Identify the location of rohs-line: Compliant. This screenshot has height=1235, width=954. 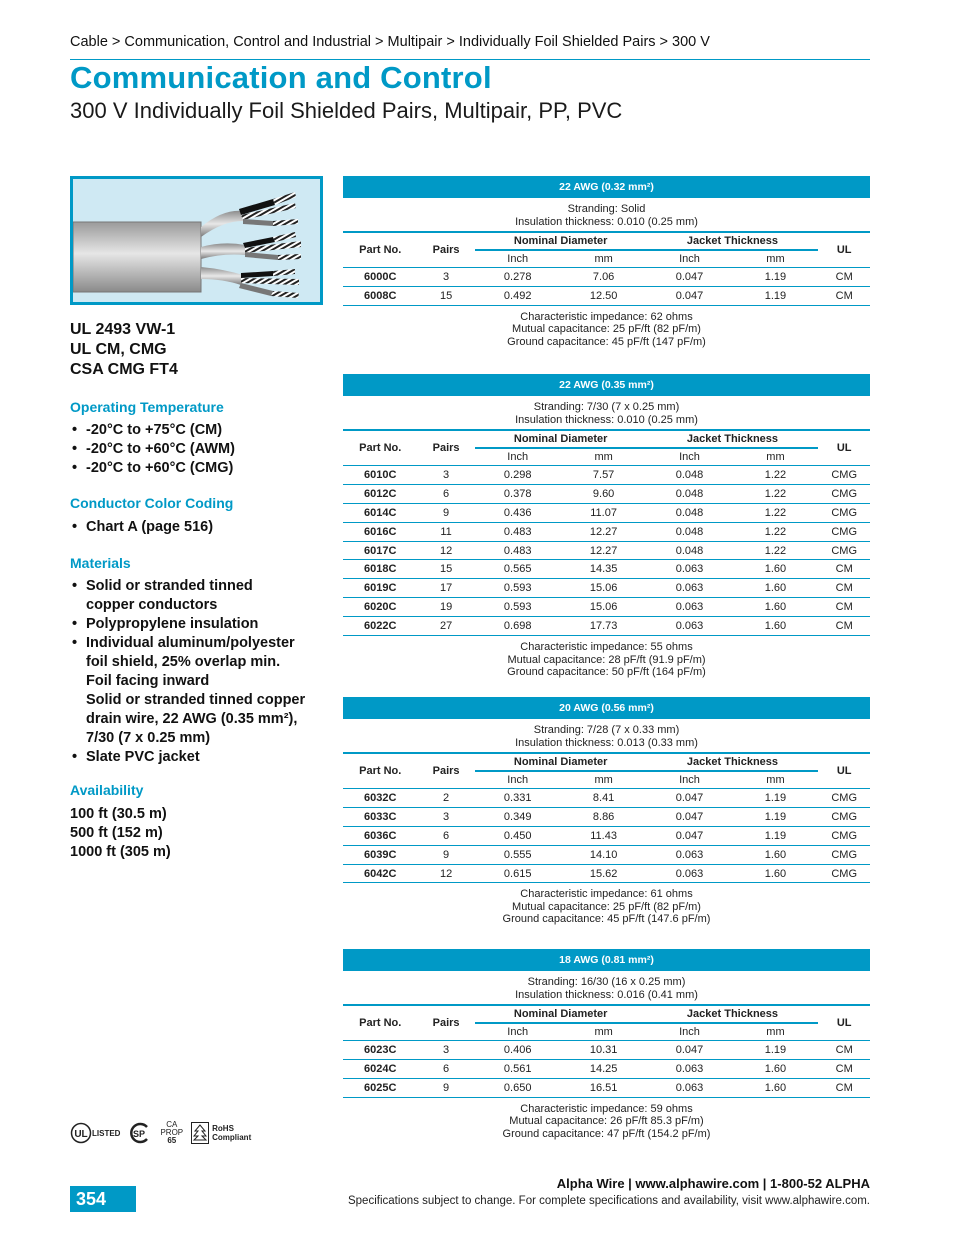
(232, 1137).